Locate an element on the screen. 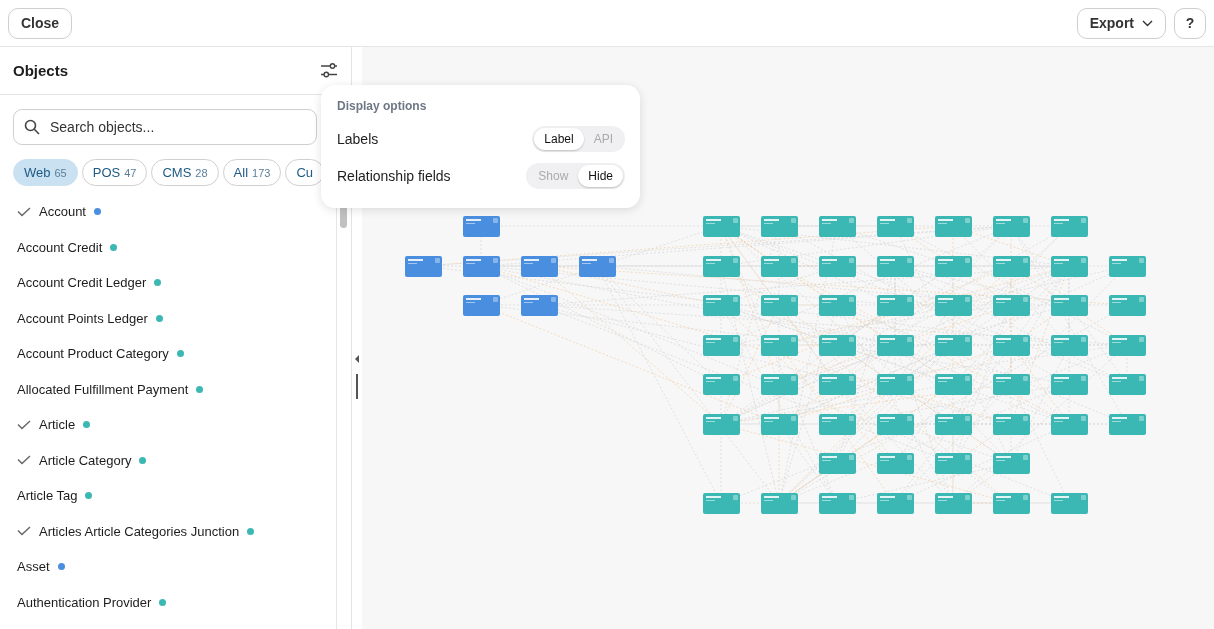 Image resolution: width=1214 pixels, height=629 pixels. object-list-item: Account is located at coordinates (168, 212).